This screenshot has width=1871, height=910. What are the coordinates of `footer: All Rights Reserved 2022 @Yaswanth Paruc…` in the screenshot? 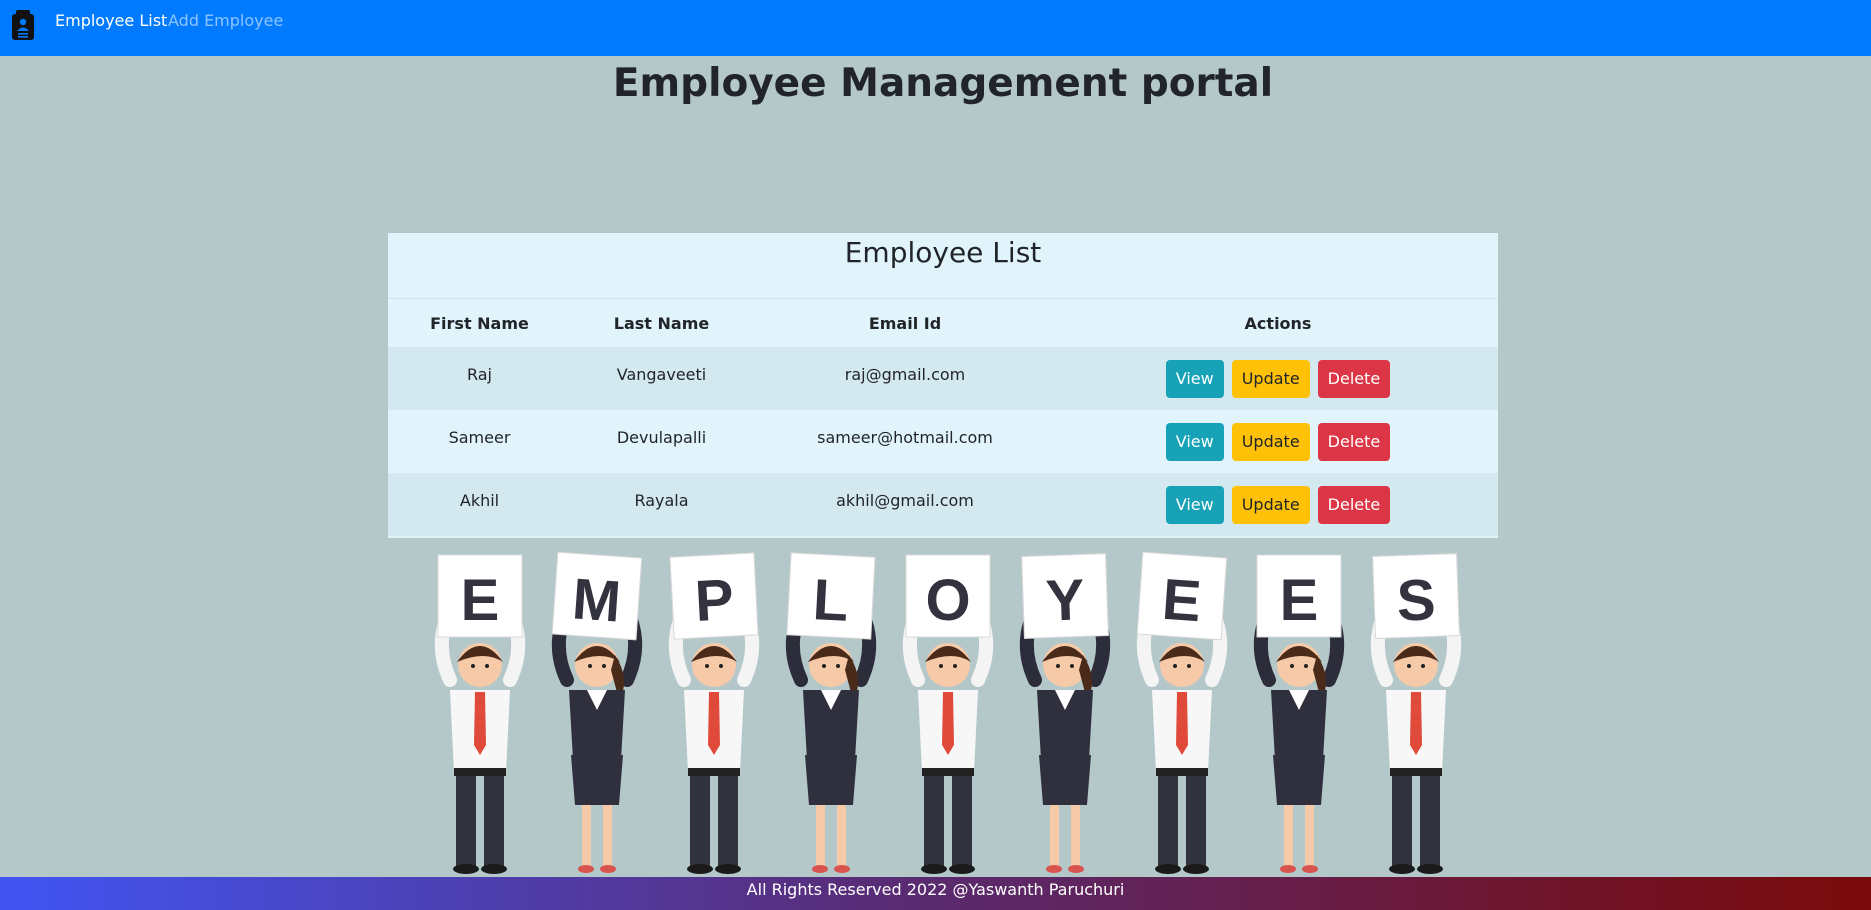 It's located at (935, 893).